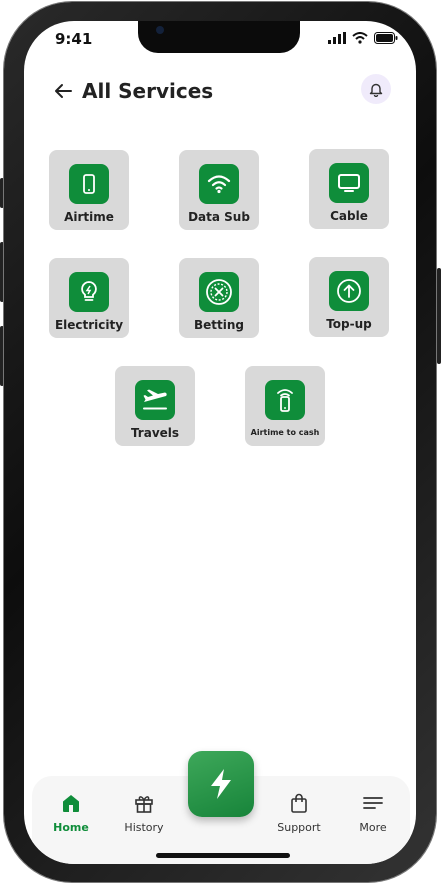 This screenshot has width=442, height=885. Describe the element at coordinates (89, 184) in the screenshot. I see `phone-icon` at that location.